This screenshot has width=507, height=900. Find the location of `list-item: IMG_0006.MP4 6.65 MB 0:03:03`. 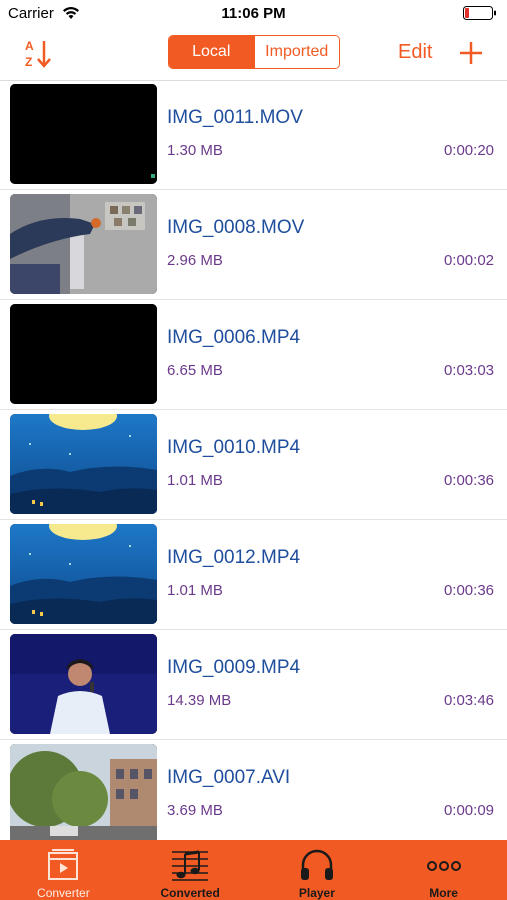

list-item: IMG_0006.MP4 6.65 MB 0:03:03 is located at coordinates (253, 355).